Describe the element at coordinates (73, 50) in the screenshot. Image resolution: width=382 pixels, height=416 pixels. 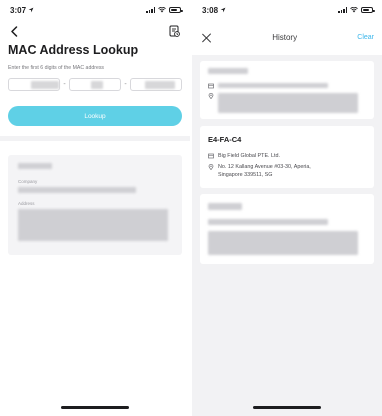
I see `page-title: MAC Address Lookup` at that location.